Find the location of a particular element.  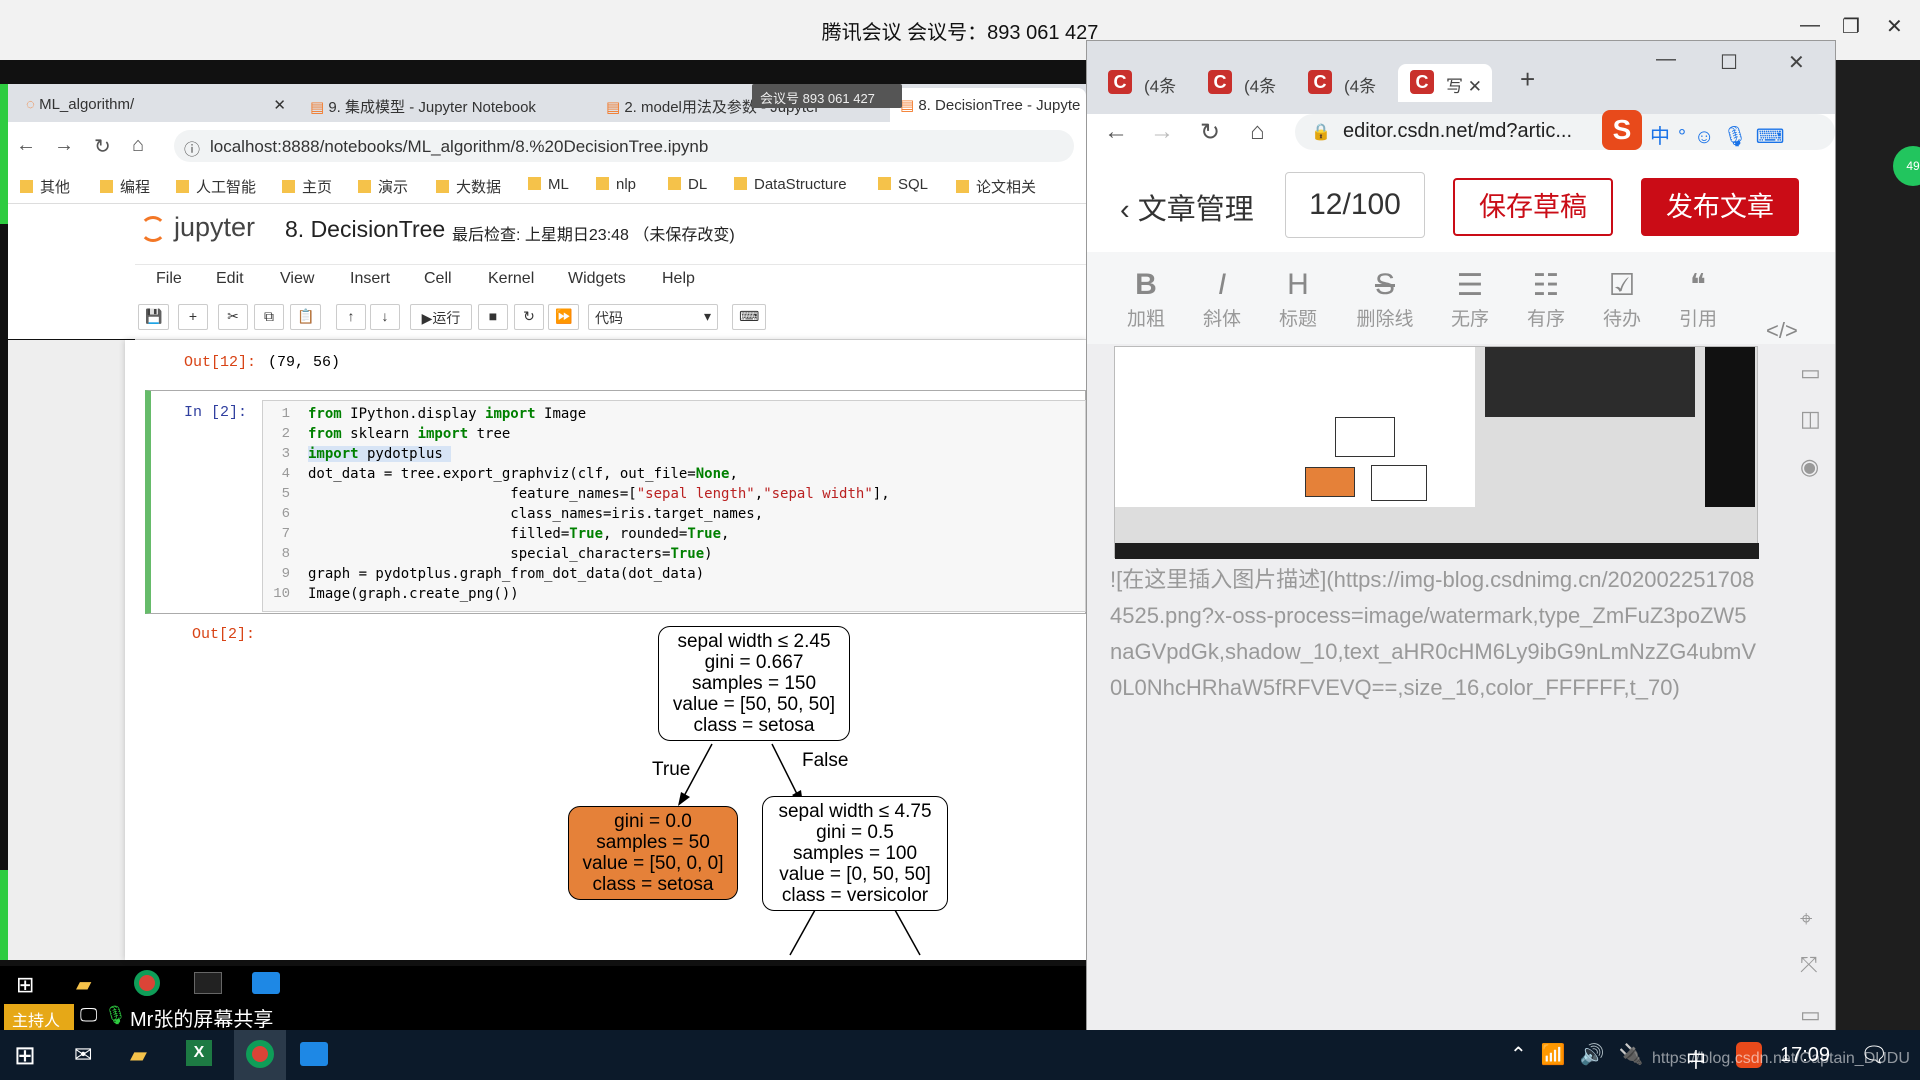

menu-insert: Insert is located at coordinates (370, 279).